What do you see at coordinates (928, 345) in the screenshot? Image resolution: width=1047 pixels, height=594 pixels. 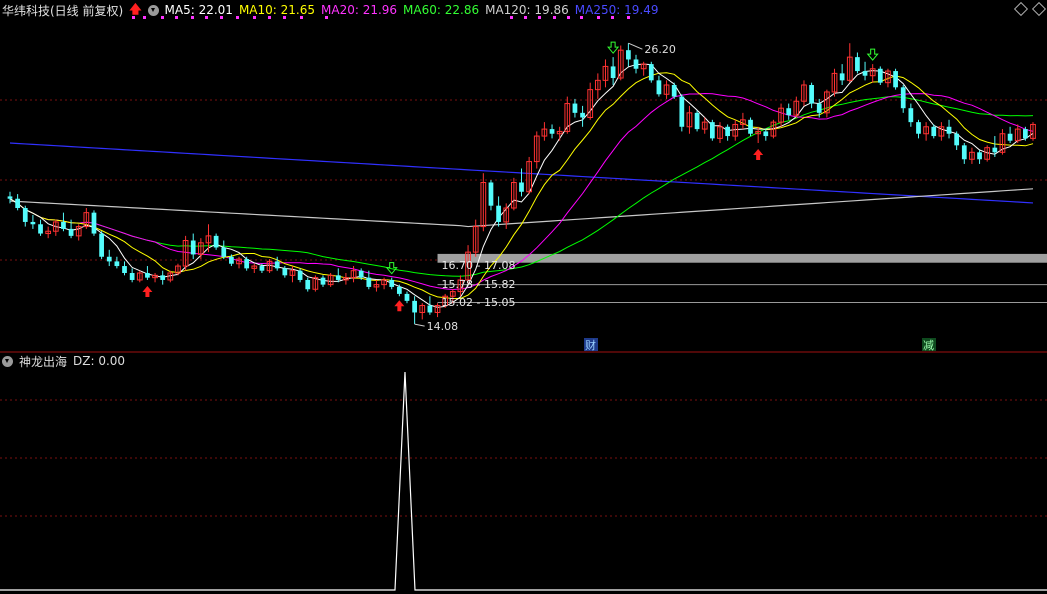 I see `event-tag-label: 减` at bounding box center [928, 345].